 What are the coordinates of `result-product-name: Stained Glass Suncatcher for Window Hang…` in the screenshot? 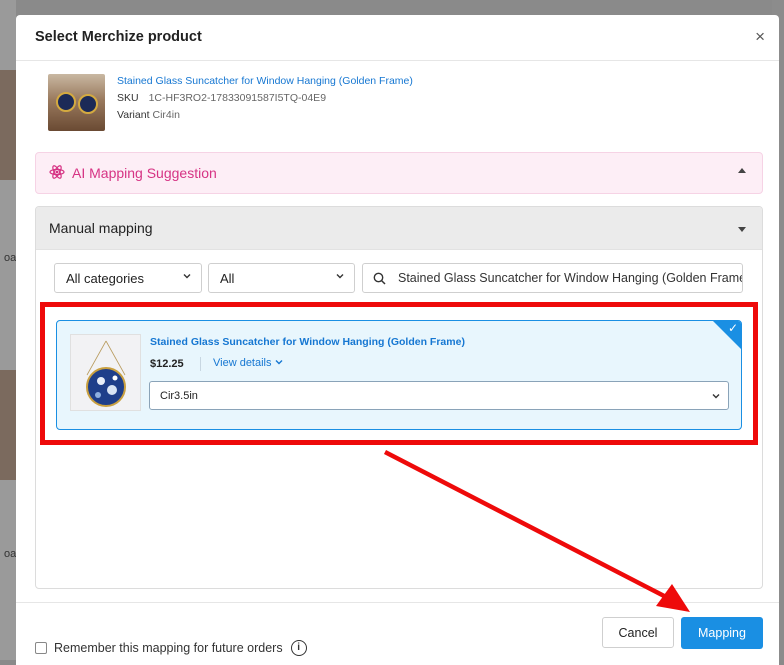 It's located at (307, 342).